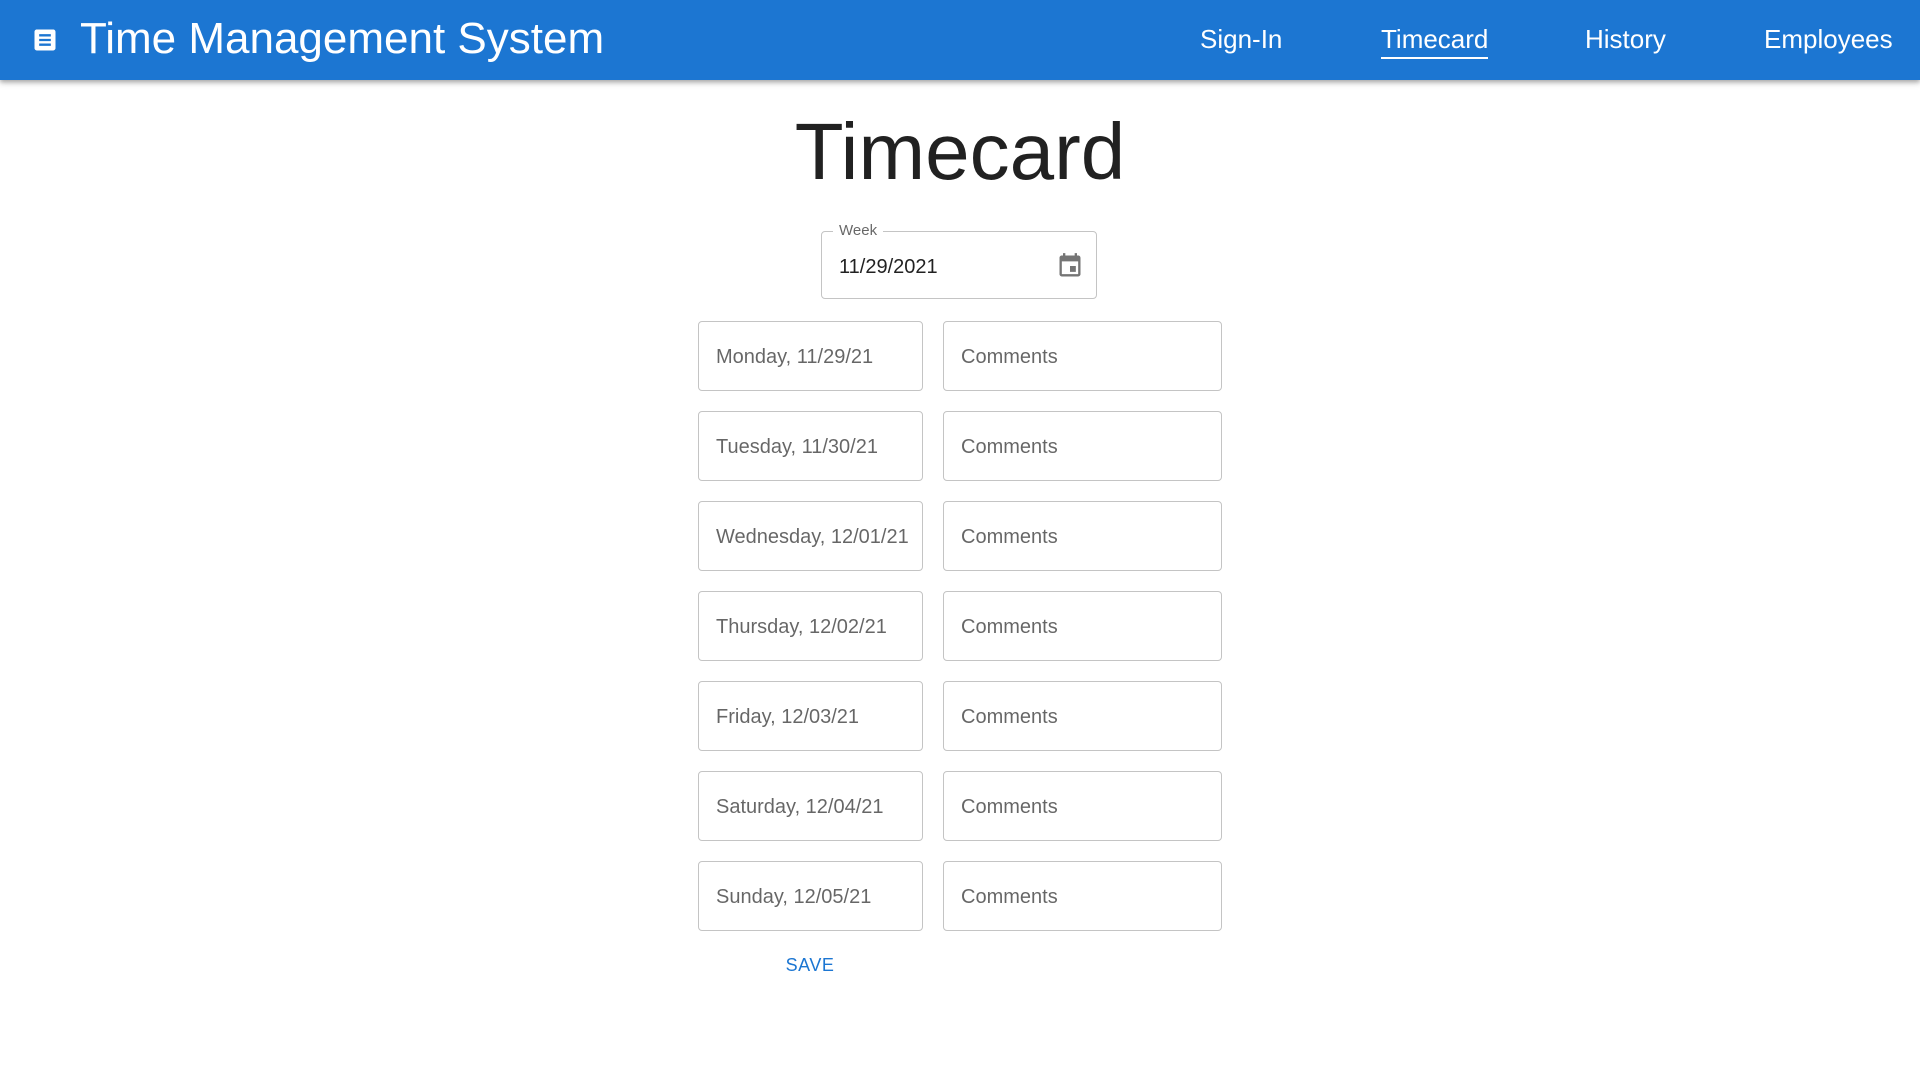  I want to click on save-button: SAVE, so click(810, 965).